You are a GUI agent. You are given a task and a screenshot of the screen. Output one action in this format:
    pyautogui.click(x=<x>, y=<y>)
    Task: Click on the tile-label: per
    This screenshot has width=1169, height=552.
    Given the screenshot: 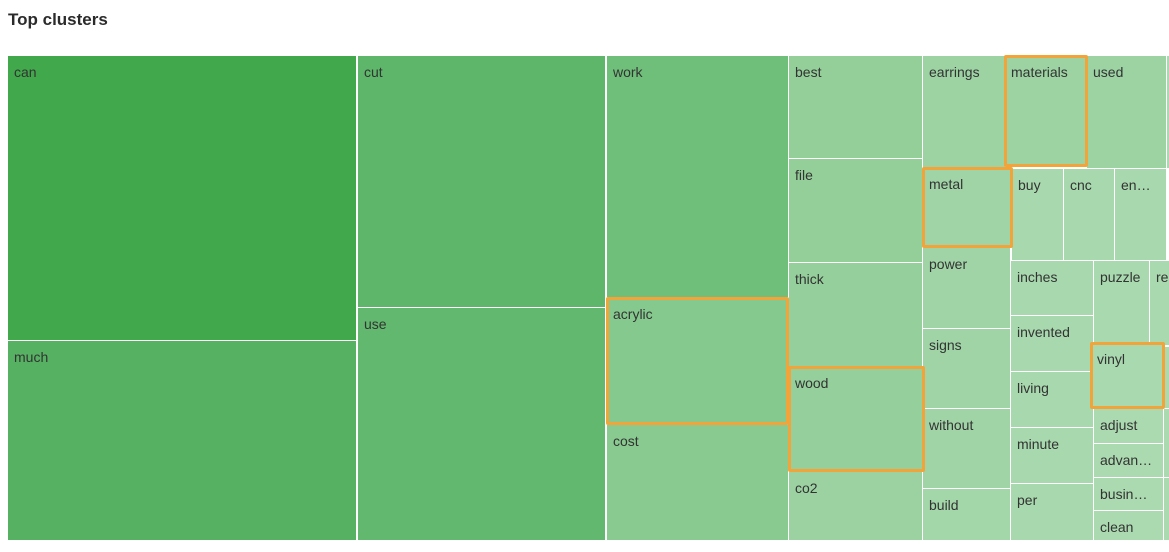 What is the action you would take?
    pyautogui.click(x=1027, y=500)
    